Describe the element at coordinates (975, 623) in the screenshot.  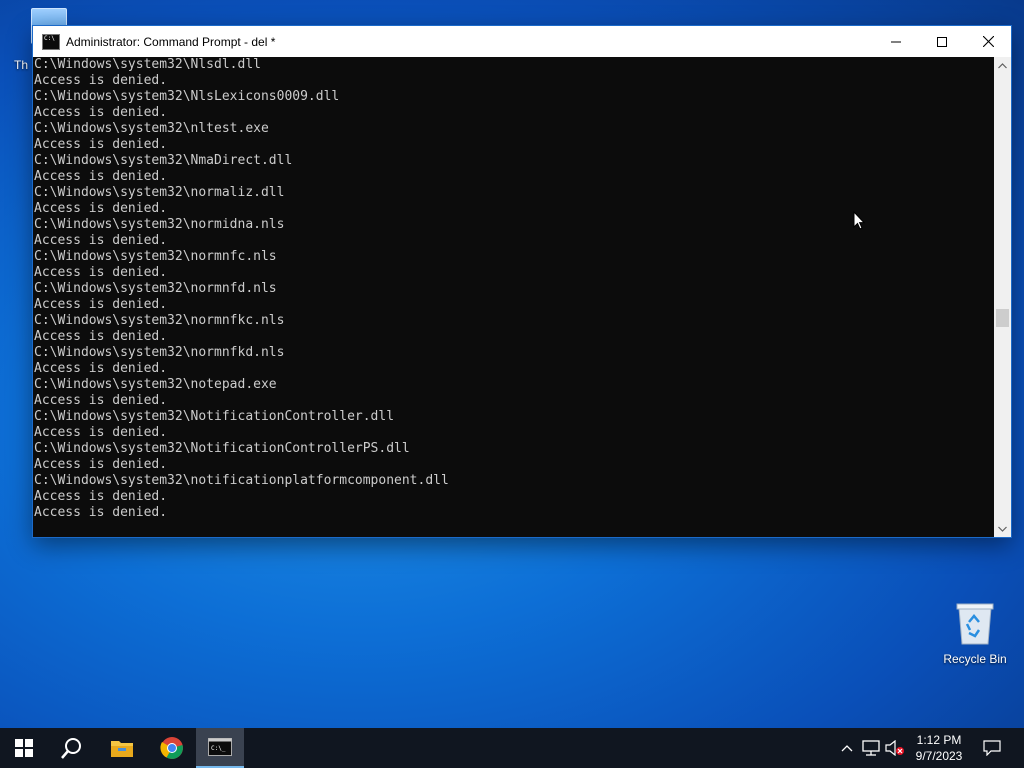
I see `recycle-bin-icon` at that location.